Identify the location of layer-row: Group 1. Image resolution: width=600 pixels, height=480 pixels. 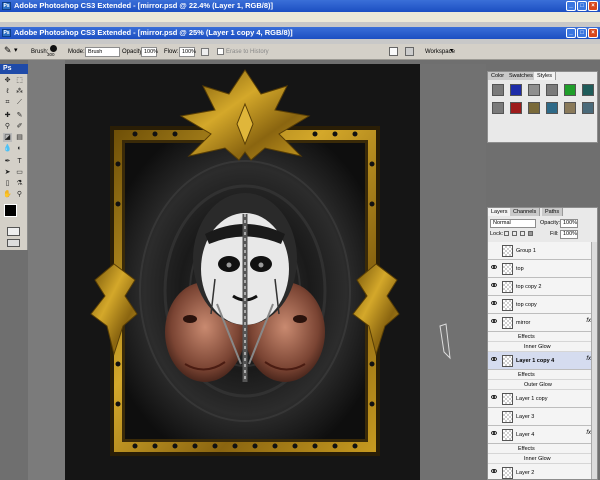
(542, 251).